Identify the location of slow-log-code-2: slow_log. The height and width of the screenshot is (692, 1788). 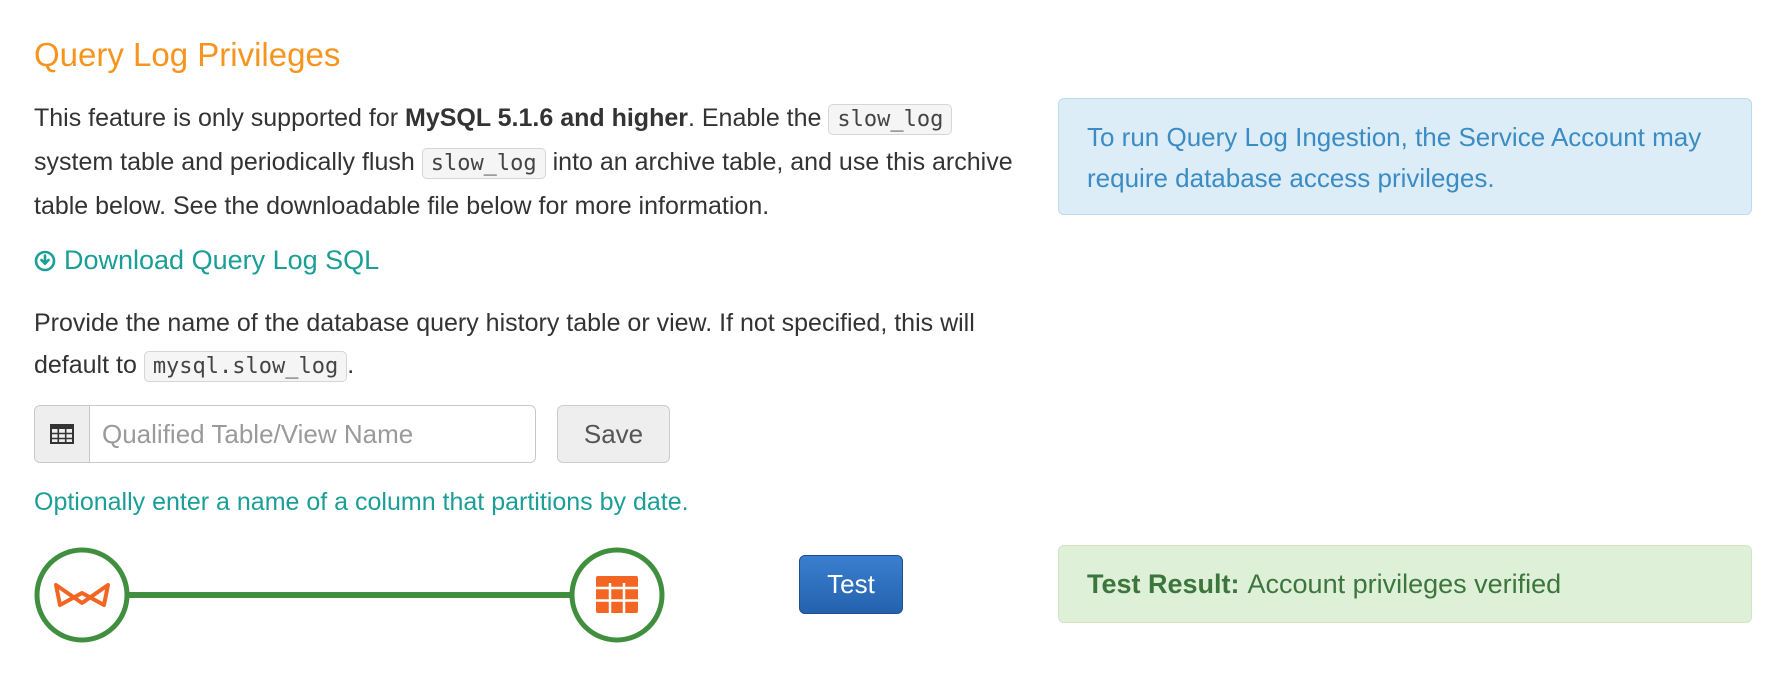
(483, 163).